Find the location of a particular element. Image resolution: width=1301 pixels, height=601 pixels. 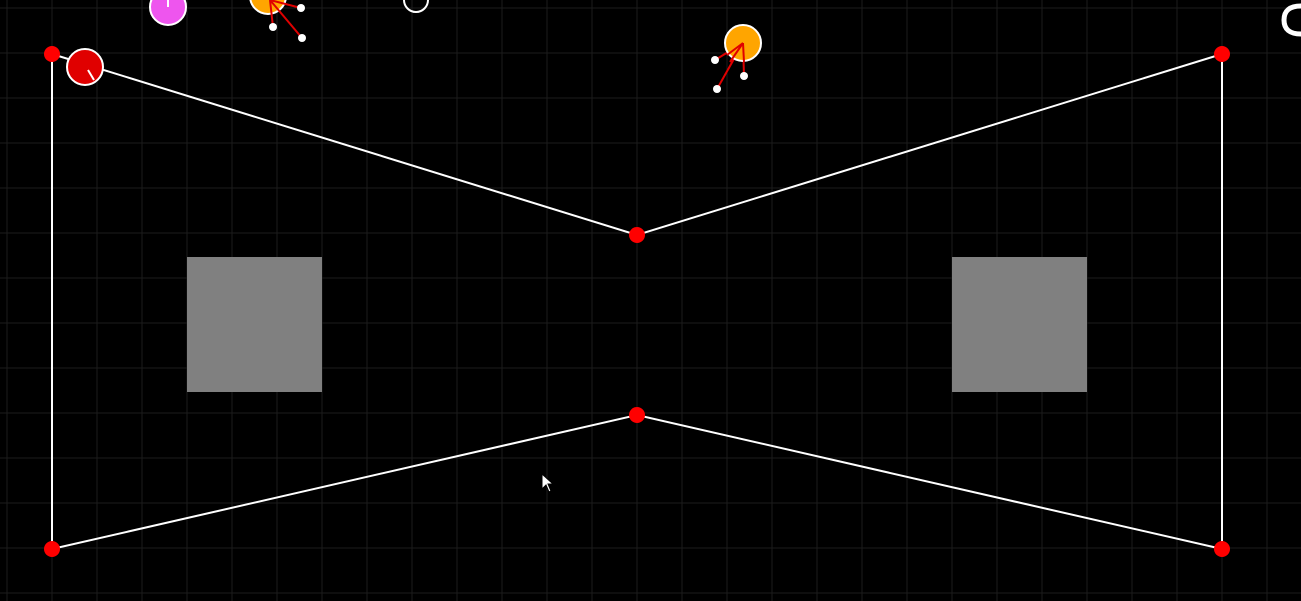

wall-vertex-bottom-center is located at coordinates (637, 415).